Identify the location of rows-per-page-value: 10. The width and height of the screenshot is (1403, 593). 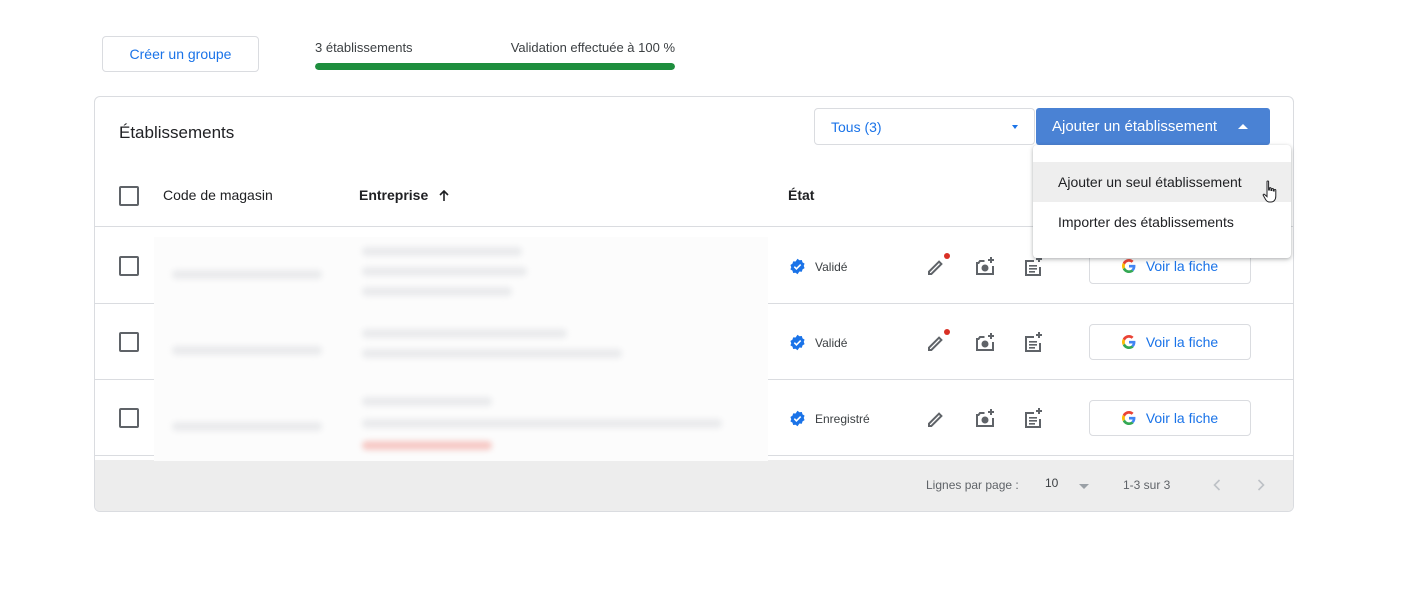
(1052, 483).